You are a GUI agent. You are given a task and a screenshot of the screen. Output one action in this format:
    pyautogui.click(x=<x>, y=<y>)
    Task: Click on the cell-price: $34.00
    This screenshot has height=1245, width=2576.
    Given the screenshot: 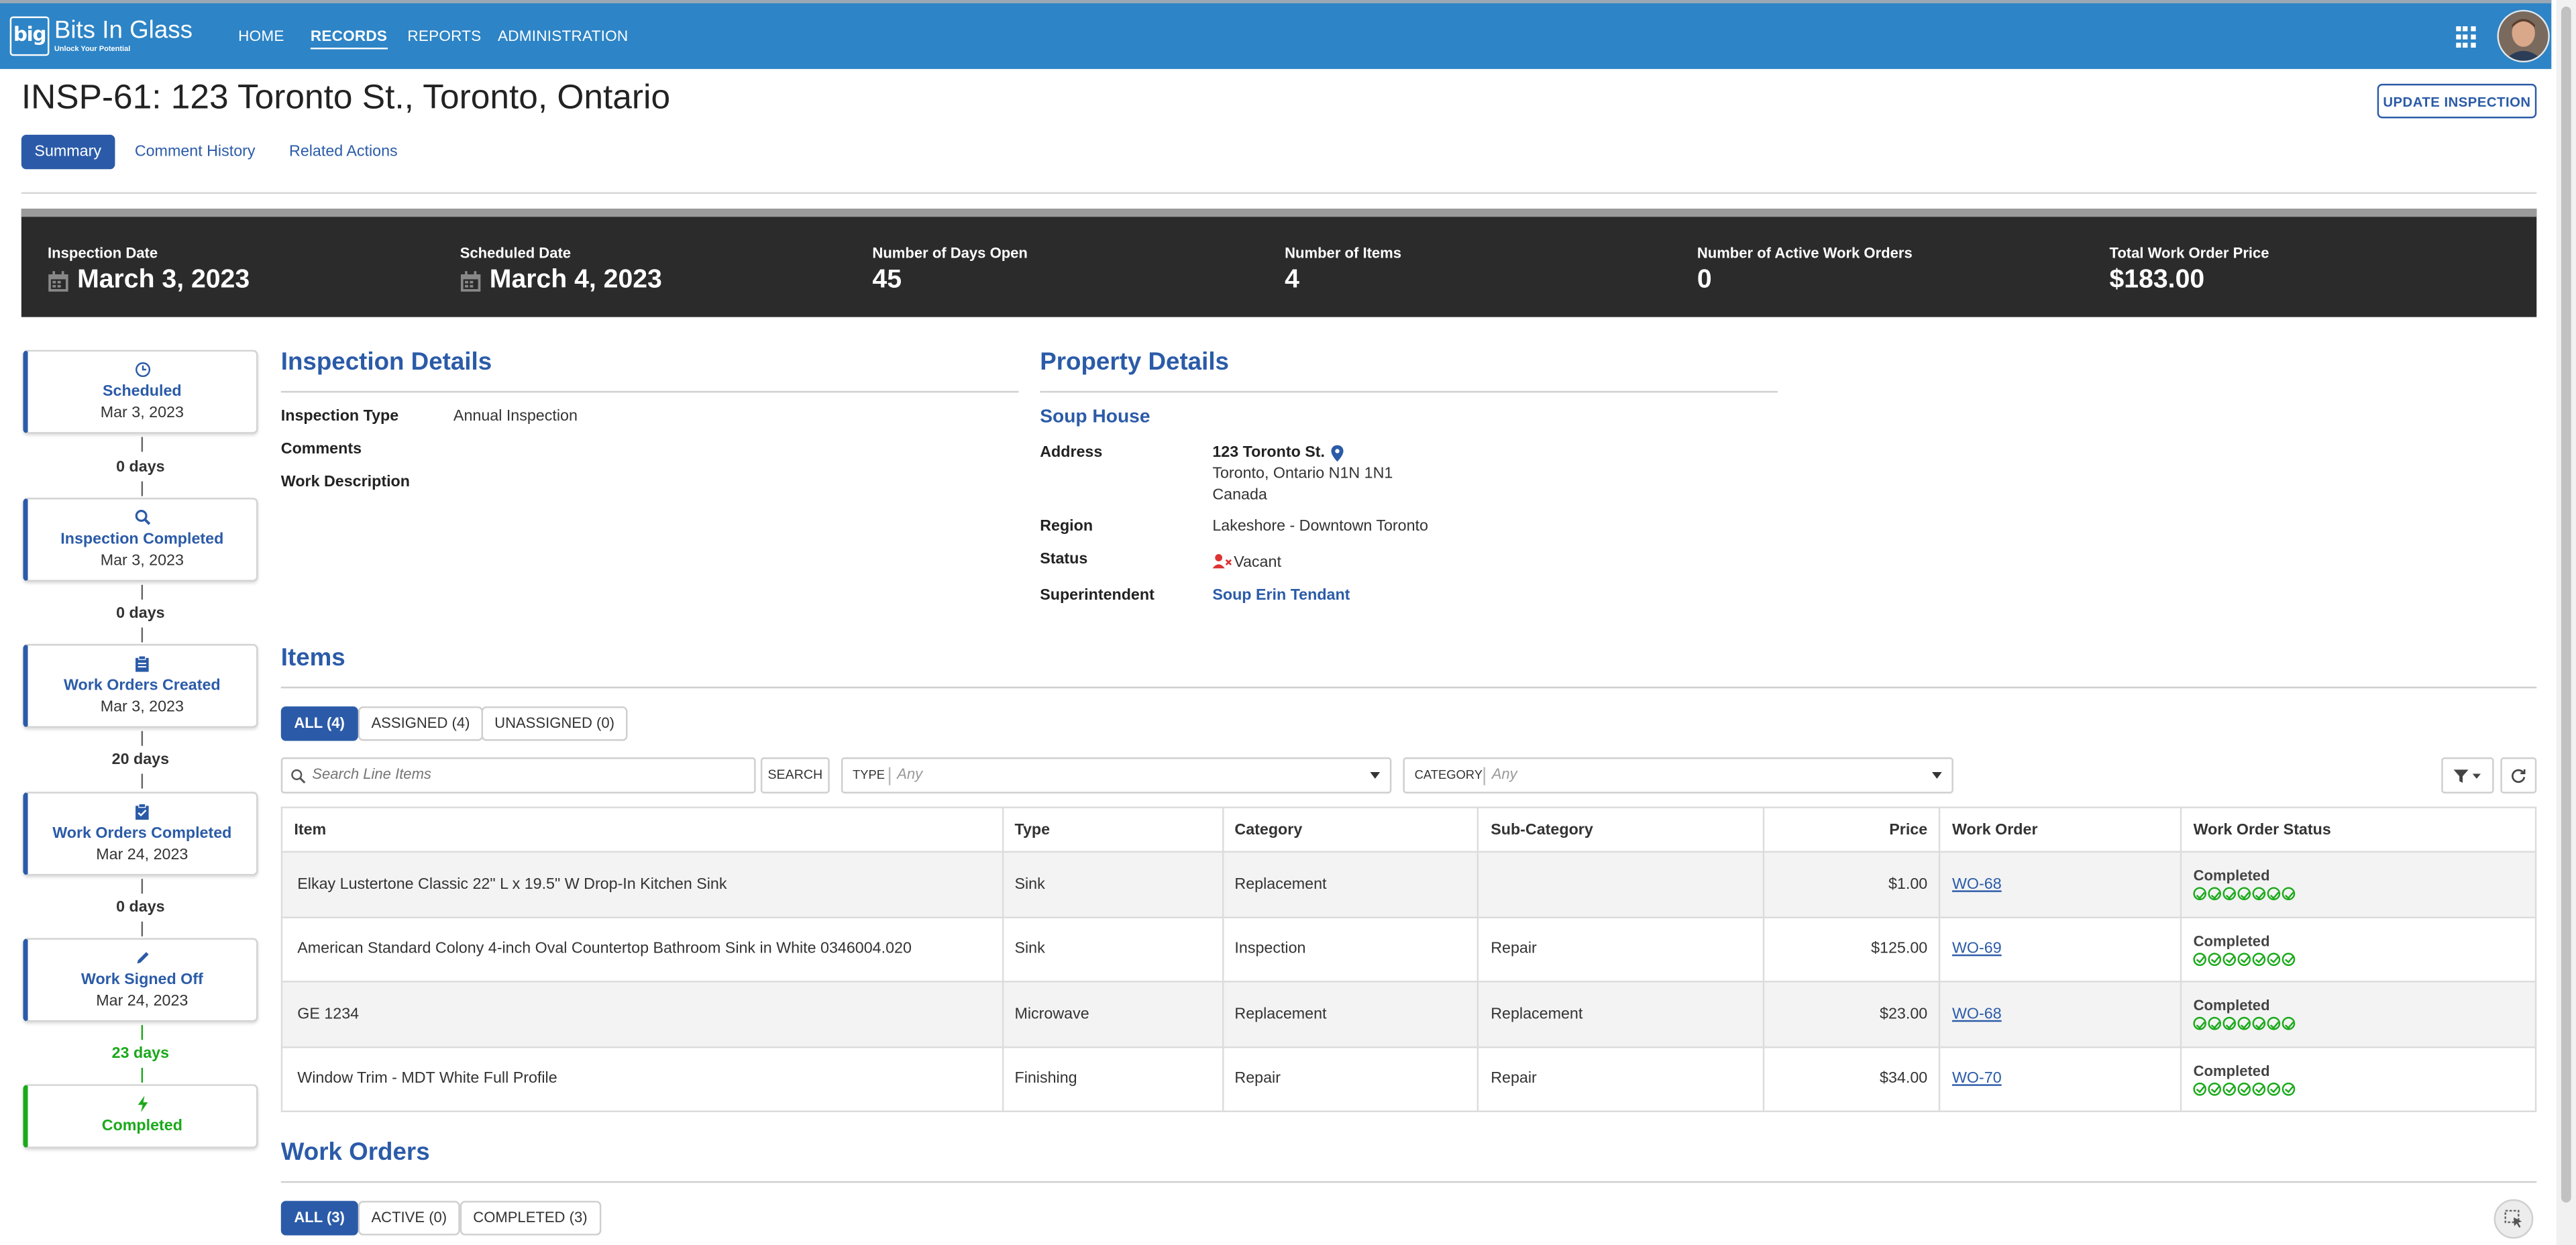 What is the action you would take?
    pyautogui.click(x=1852, y=1078)
    